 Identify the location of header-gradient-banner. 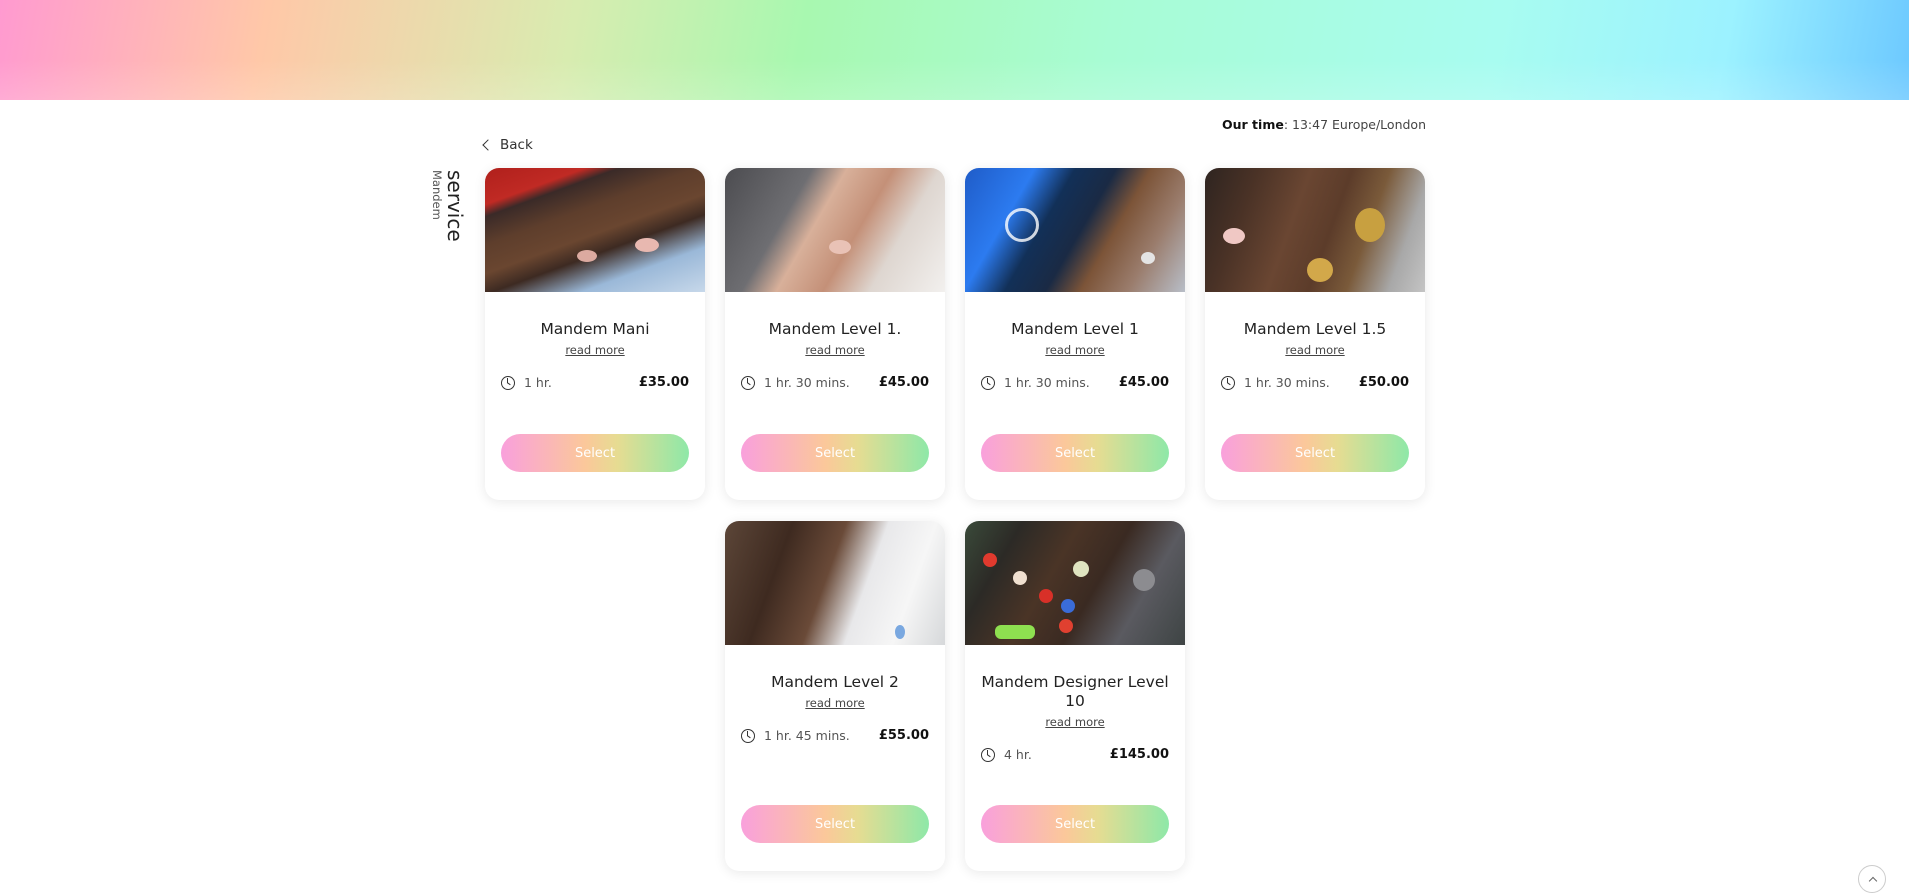
(954, 50).